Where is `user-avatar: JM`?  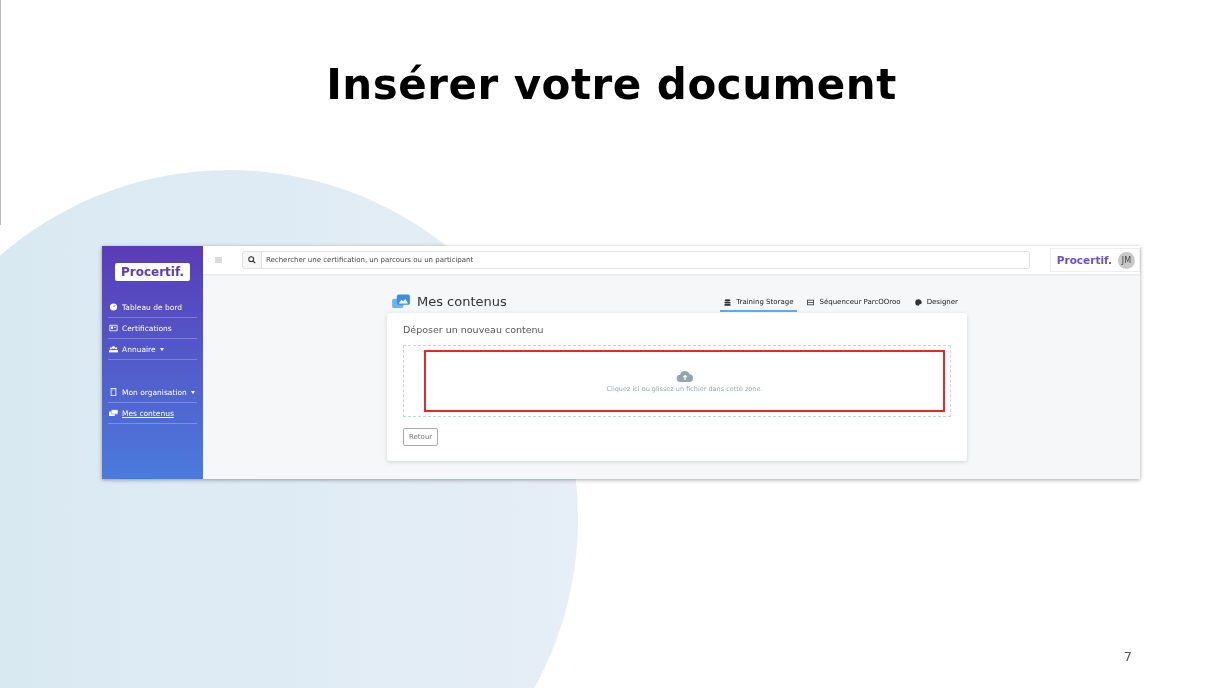 user-avatar: JM is located at coordinates (1126, 260).